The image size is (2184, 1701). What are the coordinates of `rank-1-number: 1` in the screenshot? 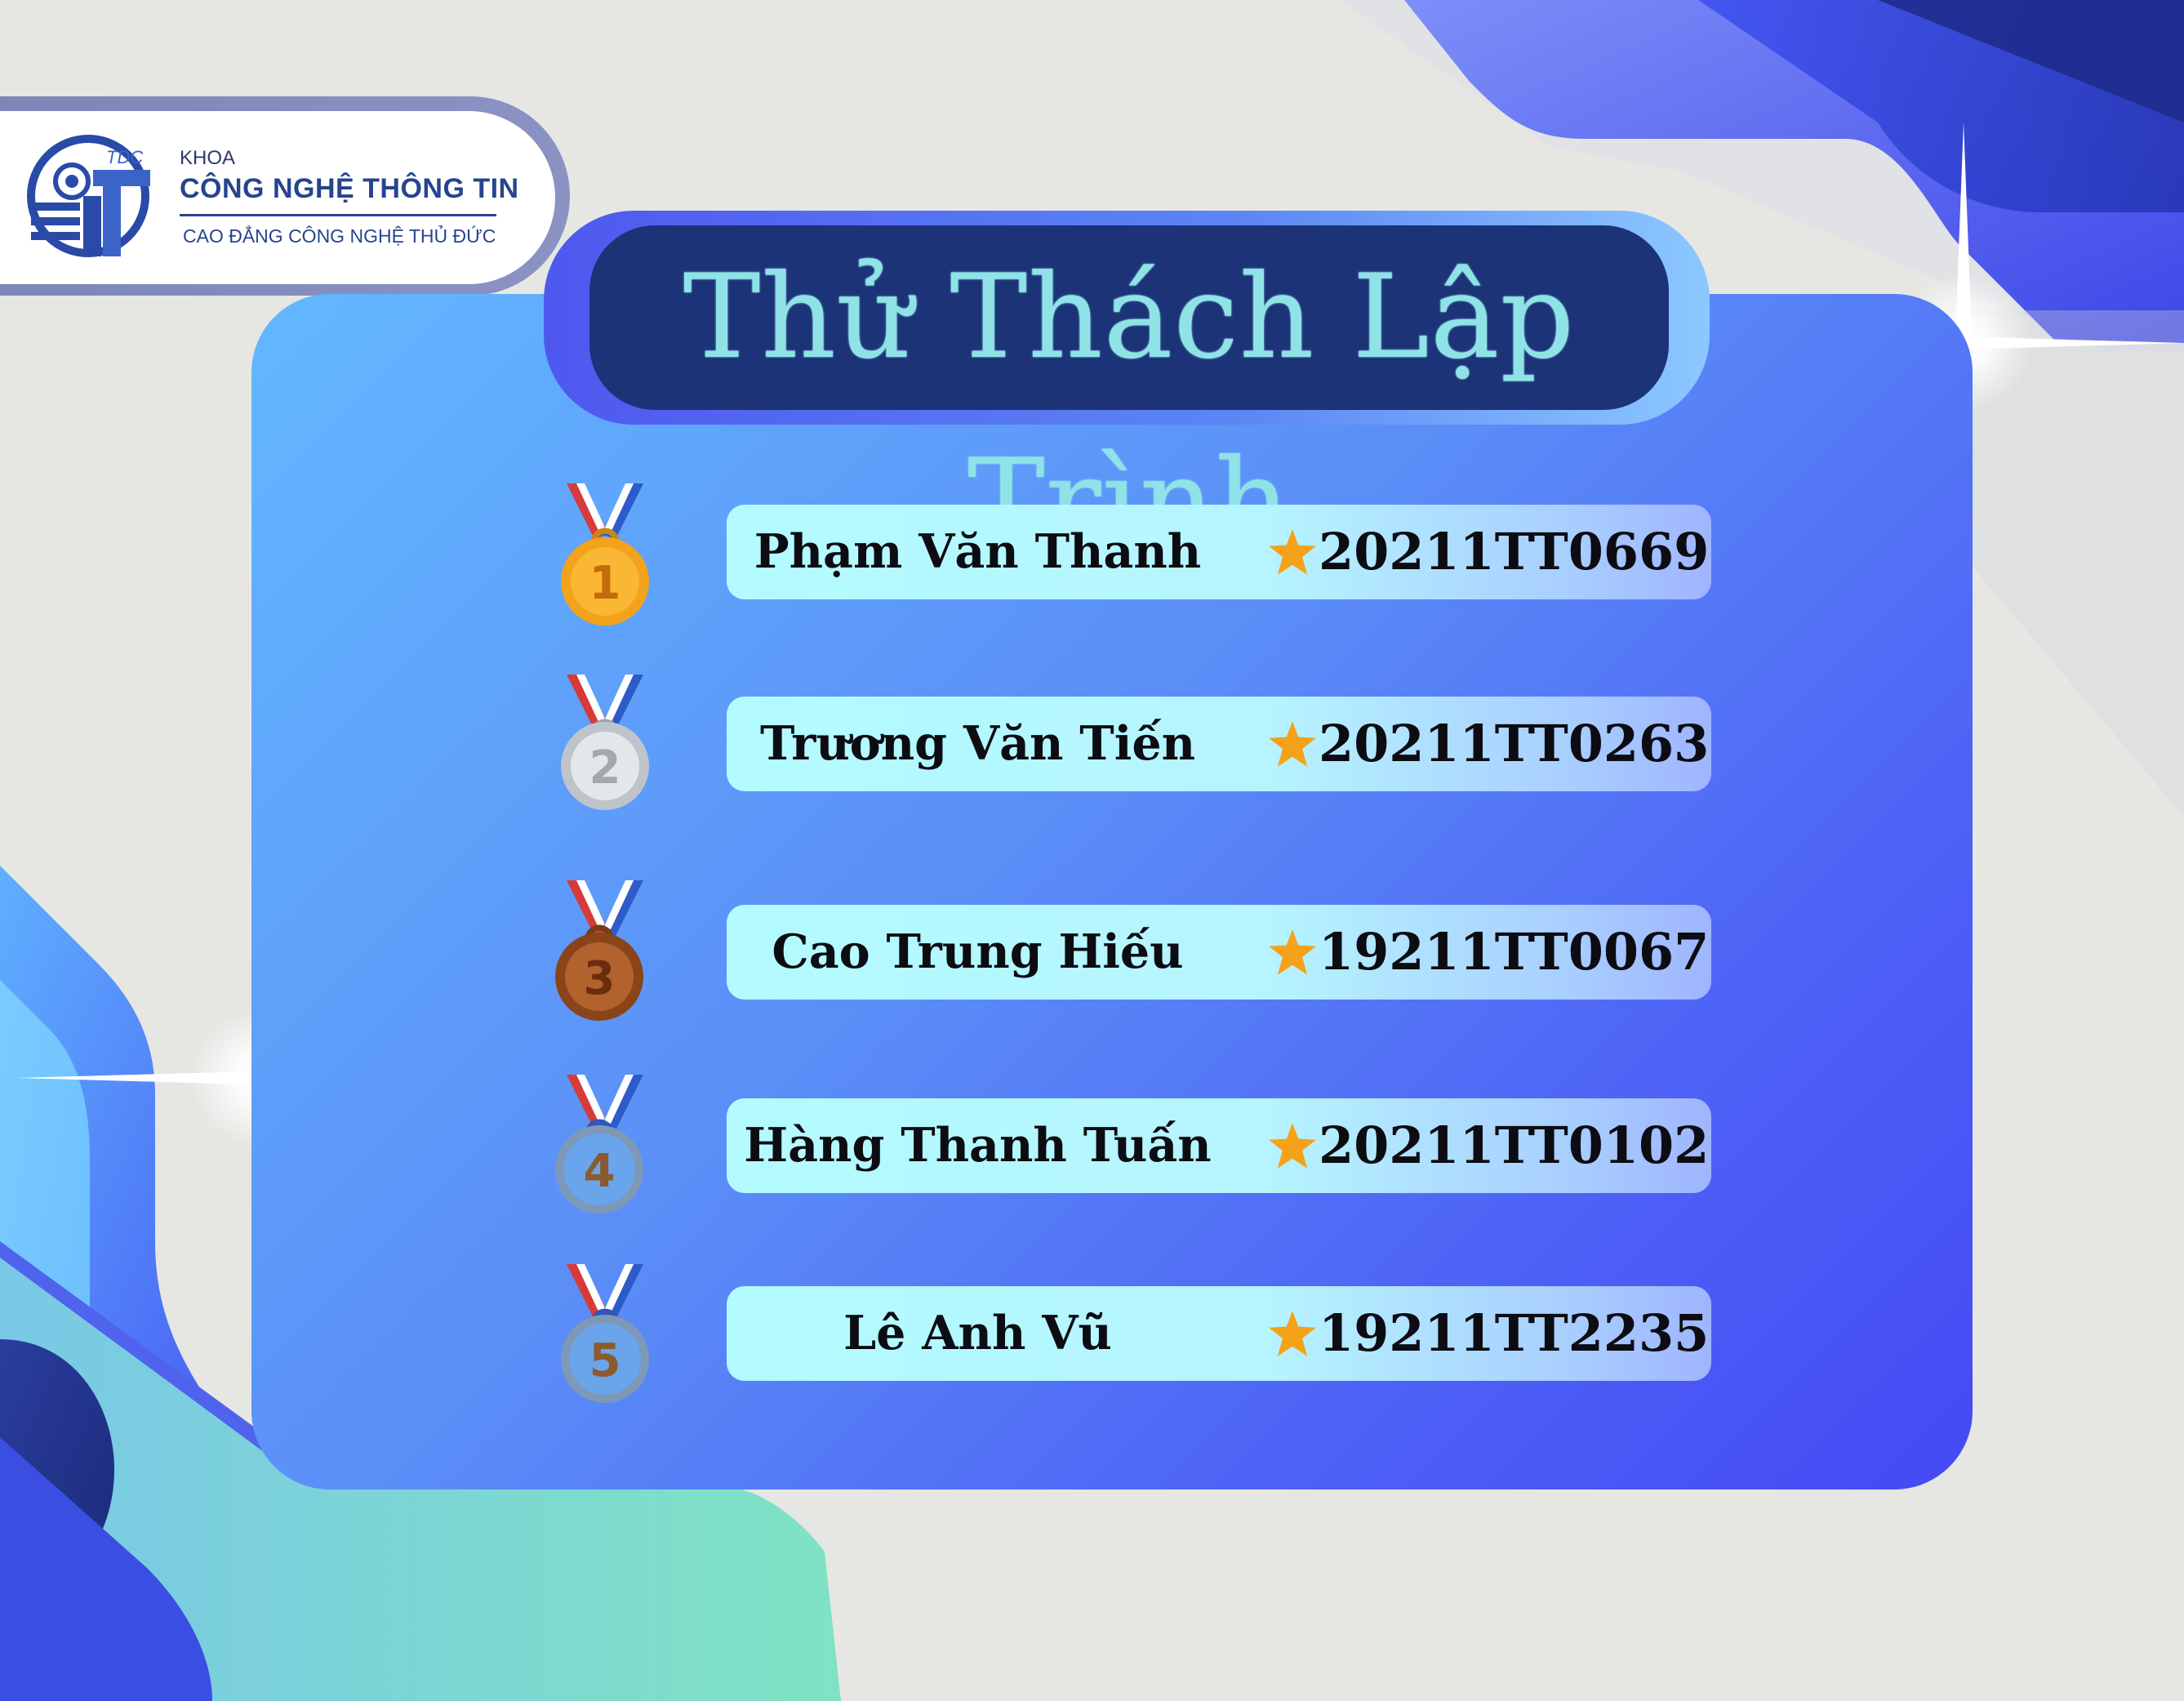 It's located at (605, 583).